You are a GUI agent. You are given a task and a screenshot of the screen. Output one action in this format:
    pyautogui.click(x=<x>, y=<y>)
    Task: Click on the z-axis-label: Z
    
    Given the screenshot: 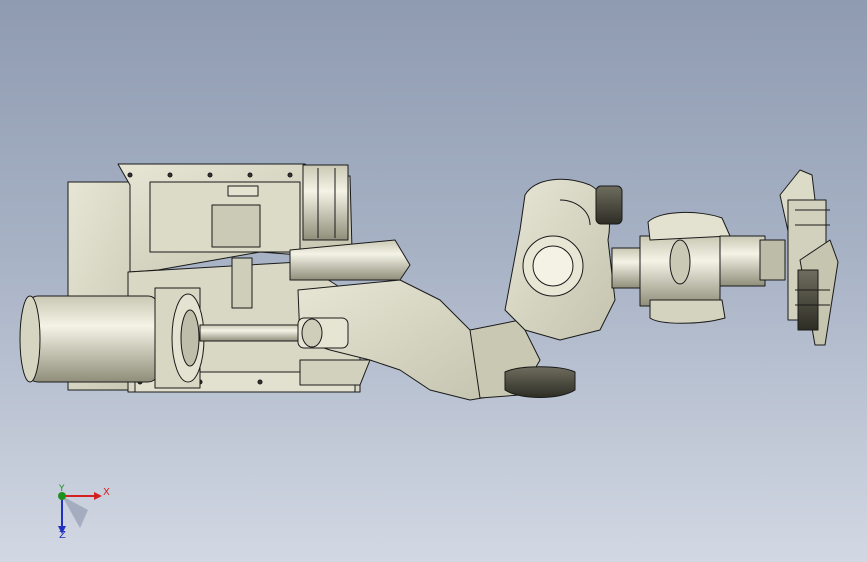 What is the action you would take?
    pyautogui.click(x=62, y=535)
    